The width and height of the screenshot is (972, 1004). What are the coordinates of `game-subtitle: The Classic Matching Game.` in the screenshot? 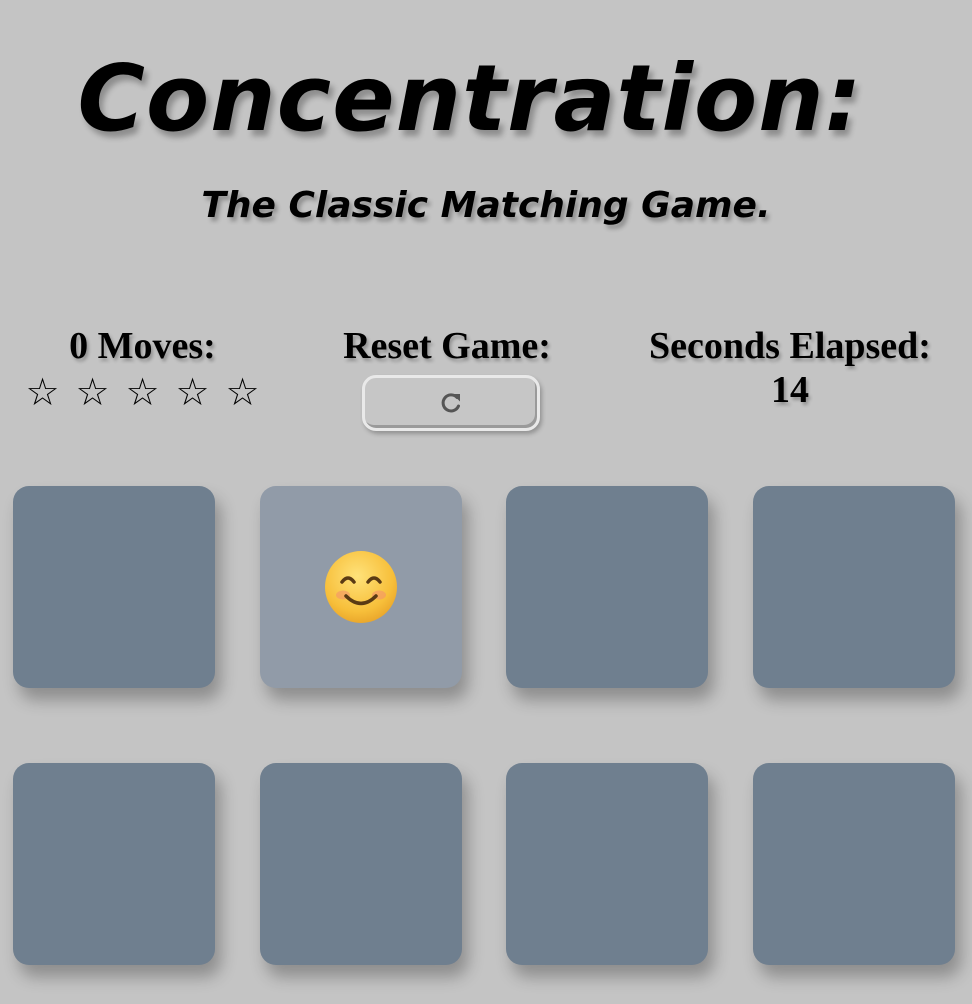 It's located at (486, 205).